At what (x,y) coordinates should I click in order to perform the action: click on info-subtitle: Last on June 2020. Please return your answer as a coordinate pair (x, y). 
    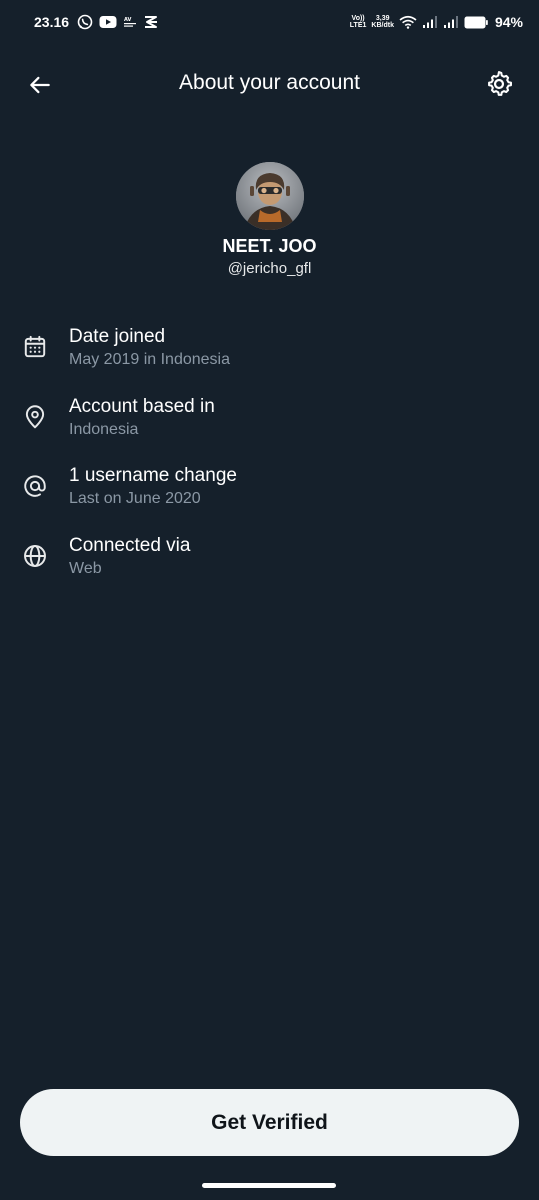
    Looking at the image, I should click on (135, 498).